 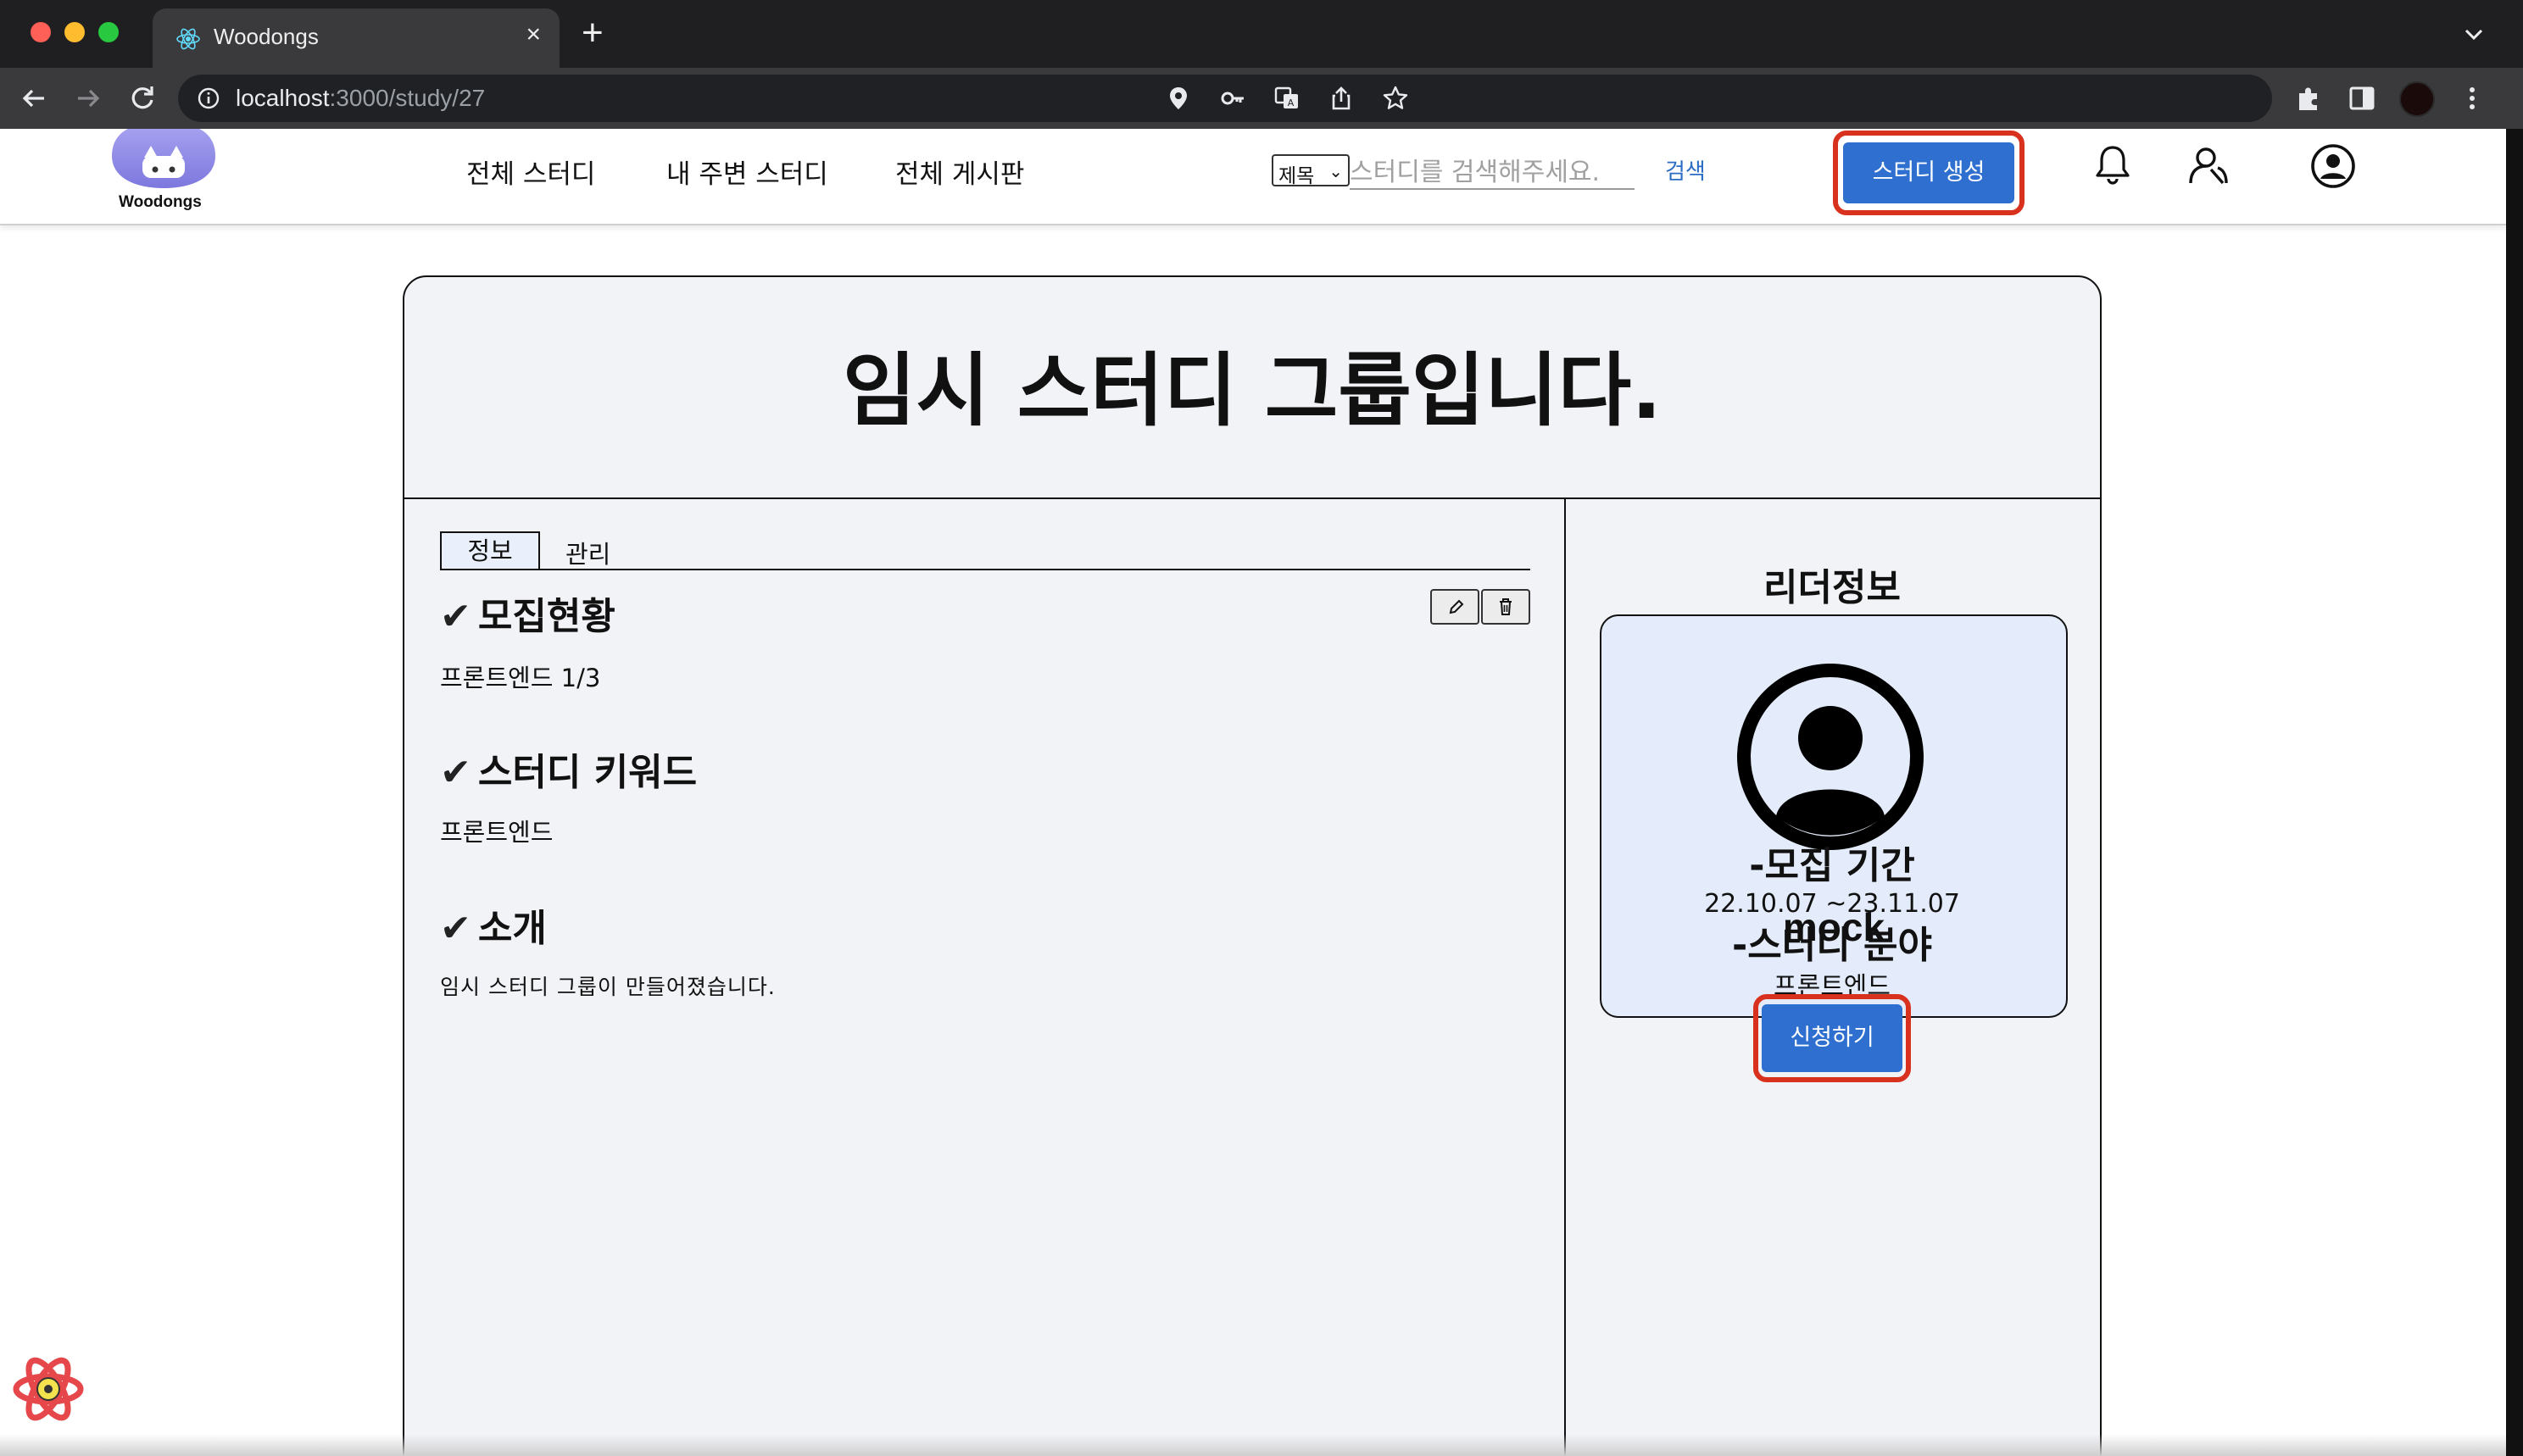 I want to click on logo-text: Woodongs, so click(x=160, y=202).